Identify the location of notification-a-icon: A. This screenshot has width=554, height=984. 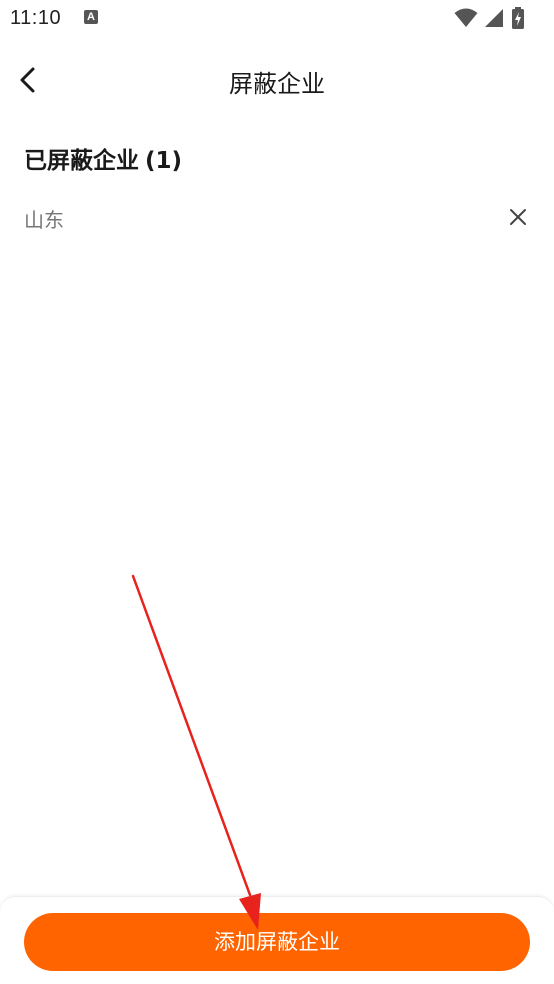
(91, 17).